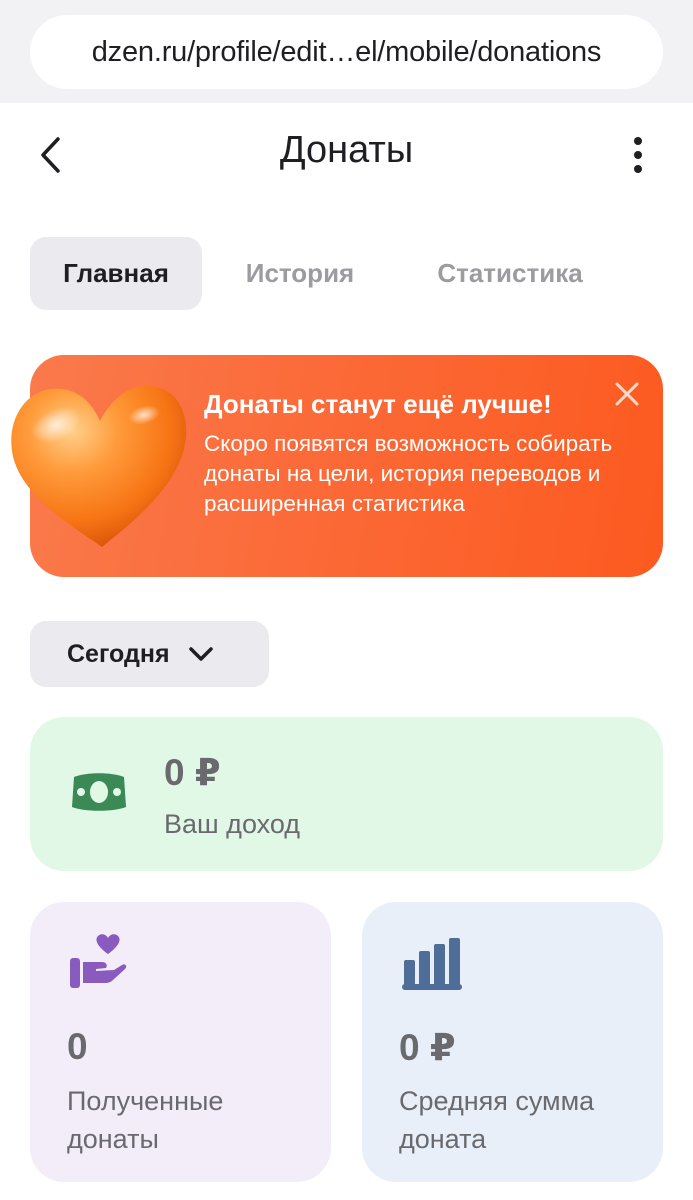  What do you see at coordinates (512, 1042) in the screenshot?
I see `average-donation-card: 0 ₽ Средняя сумма доната` at bounding box center [512, 1042].